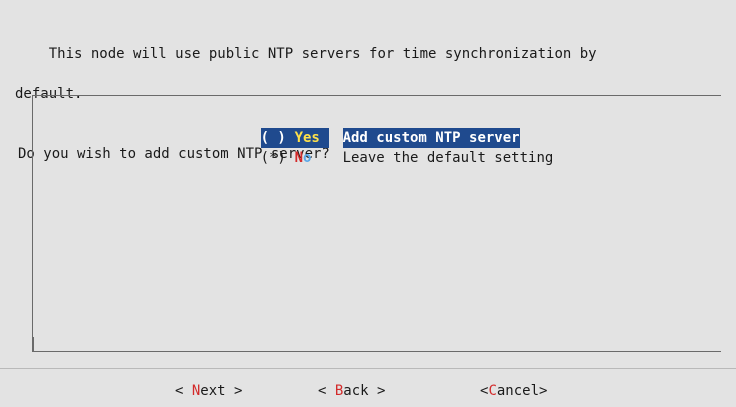 Image resolution: width=736 pixels, height=407 pixels. What do you see at coordinates (518, 391) in the screenshot?
I see `cancel-button-rest: ancel` at bounding box center [518, 391].